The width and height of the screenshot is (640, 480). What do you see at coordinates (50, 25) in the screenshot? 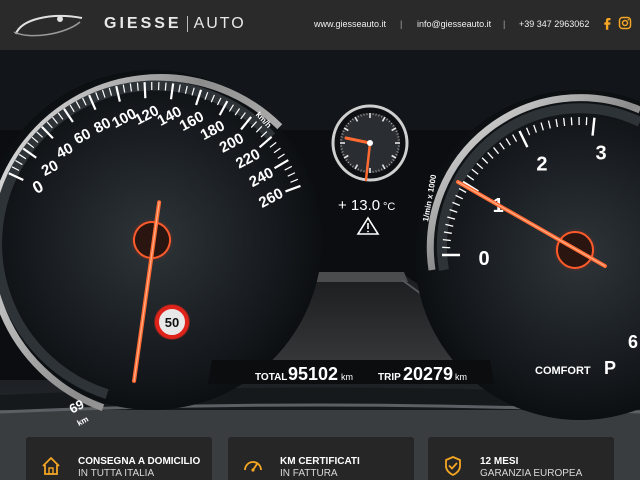
I see `logo-swoosh-icon` at bounding box center [50, 25].